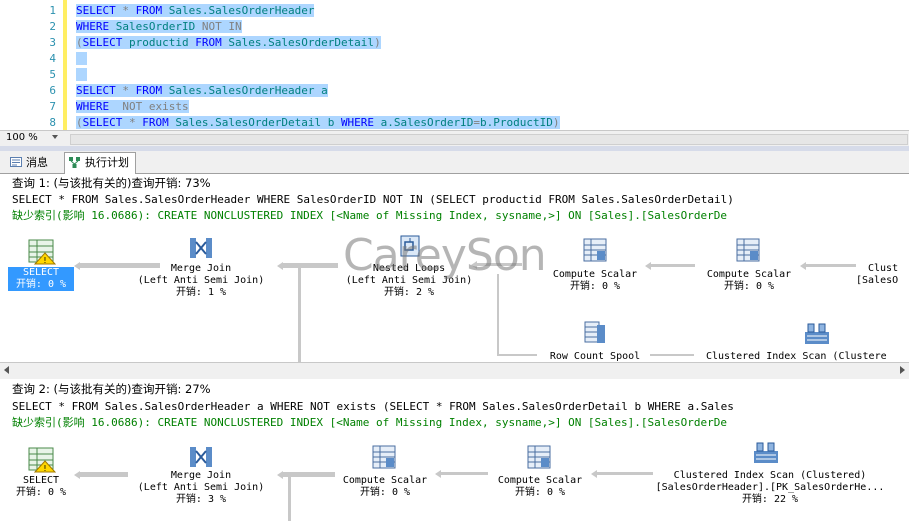  I want to click on plan1-compute-scalar-2-node: Compute Scalar 开销: 0 %, so click(749, 281).